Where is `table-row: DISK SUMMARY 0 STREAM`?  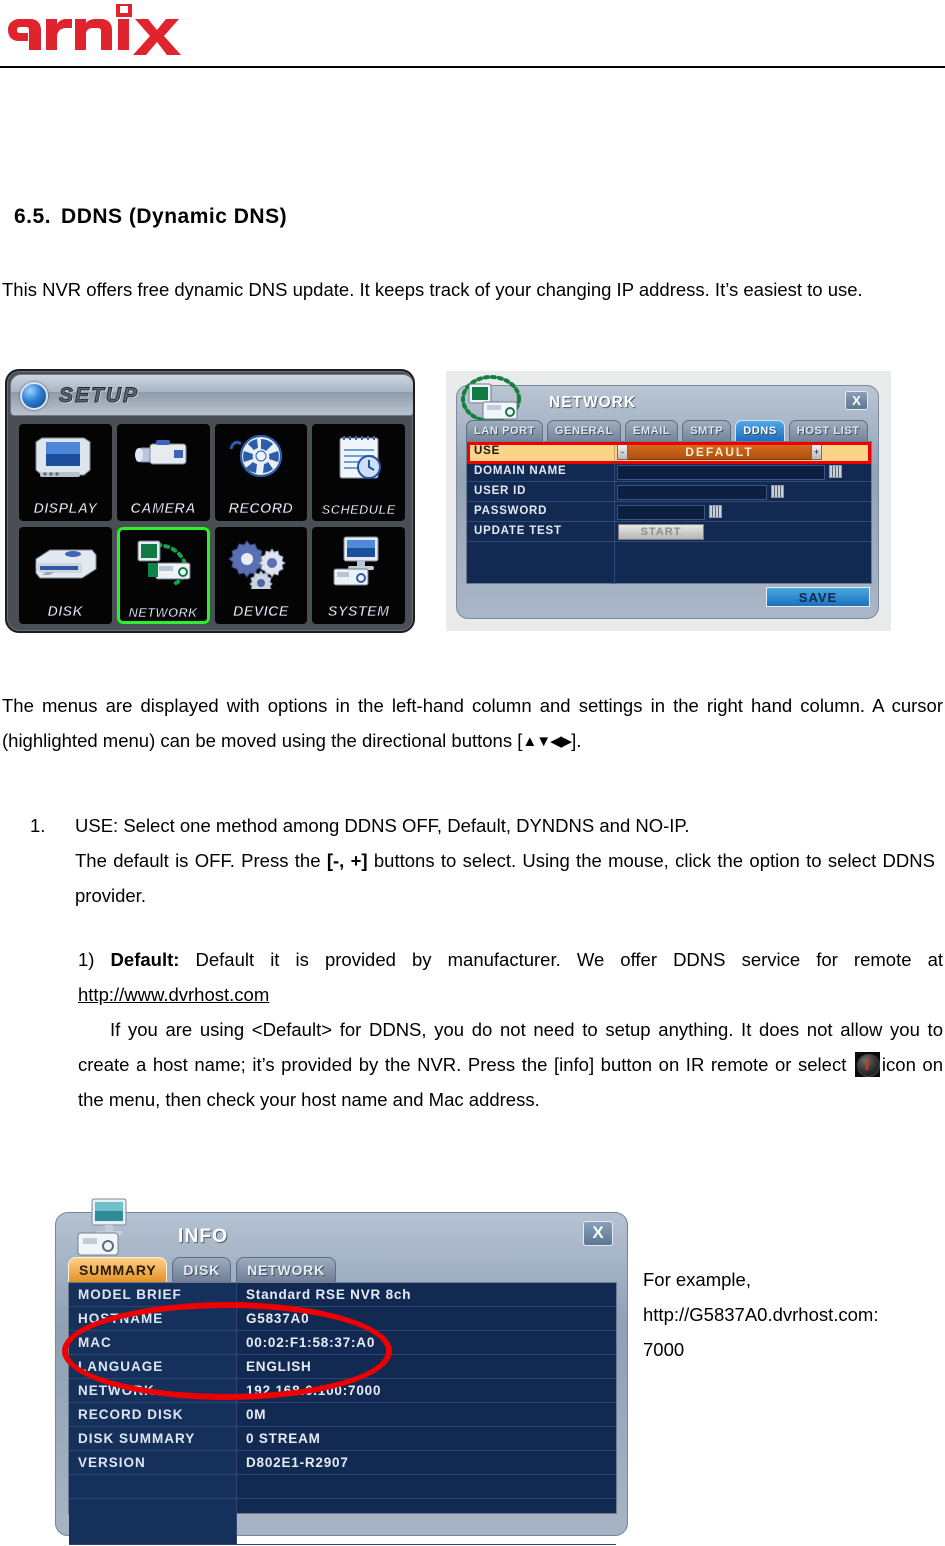 table-row: DISK SUMMARY 0 STREAM is located at coordinates (342, 1439).